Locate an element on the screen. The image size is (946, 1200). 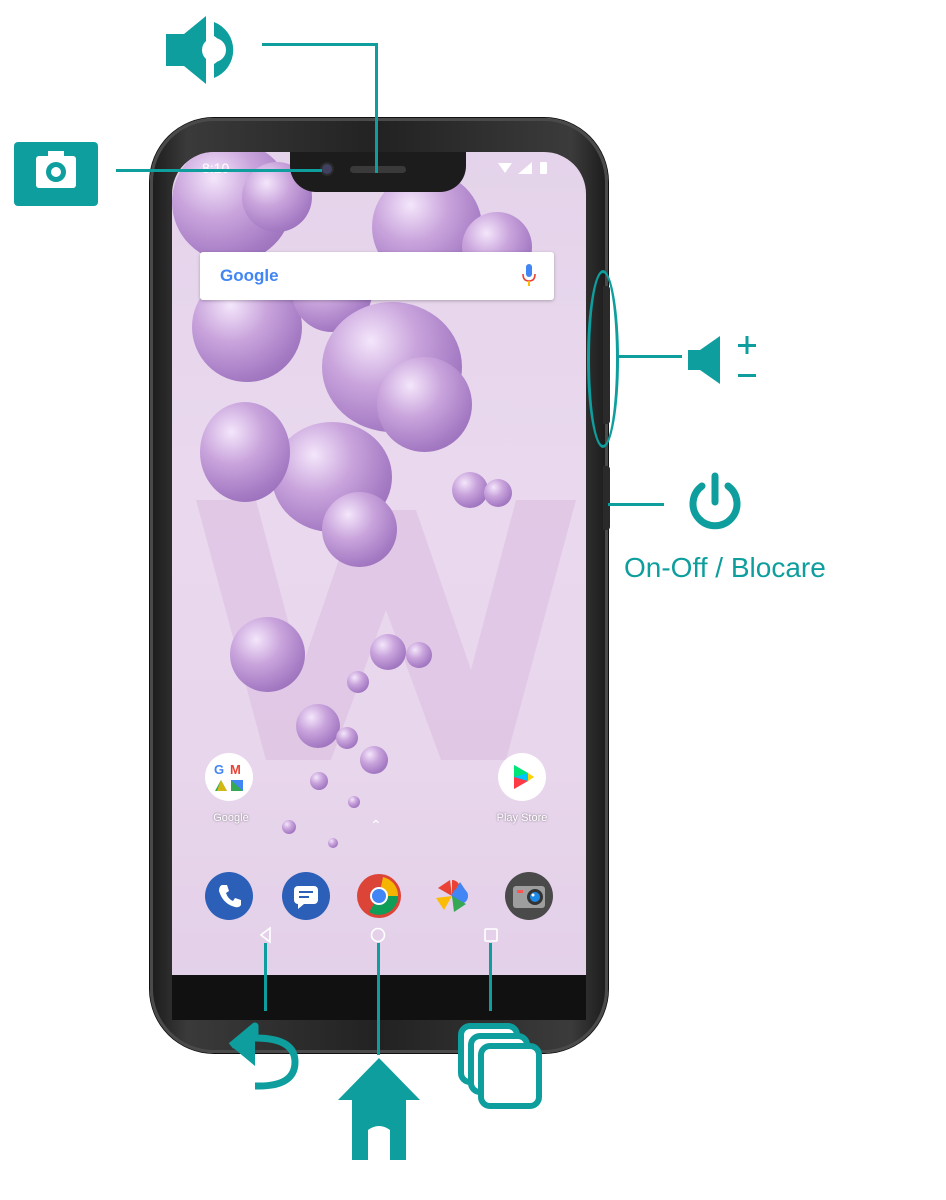
status-icons is located at coordinates (522, 168).